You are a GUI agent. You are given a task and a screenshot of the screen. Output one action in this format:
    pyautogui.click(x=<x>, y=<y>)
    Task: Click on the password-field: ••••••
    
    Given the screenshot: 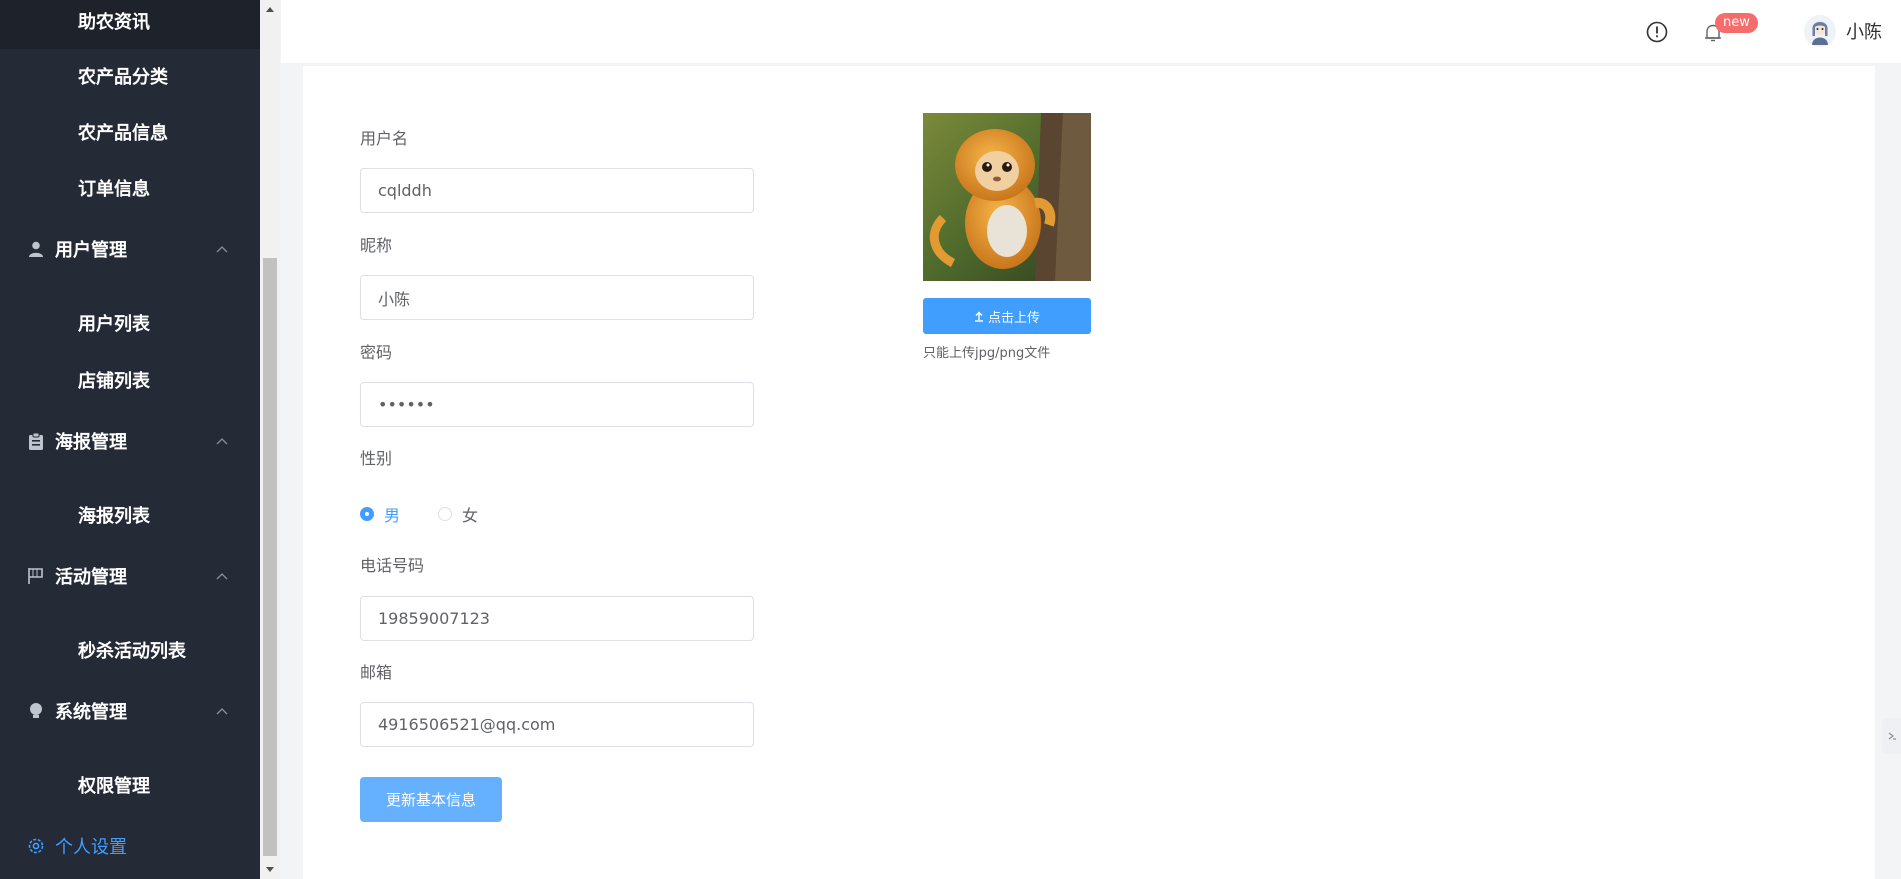 What is the action you would take?
    pyautogui.click(x=557, y=404)
    